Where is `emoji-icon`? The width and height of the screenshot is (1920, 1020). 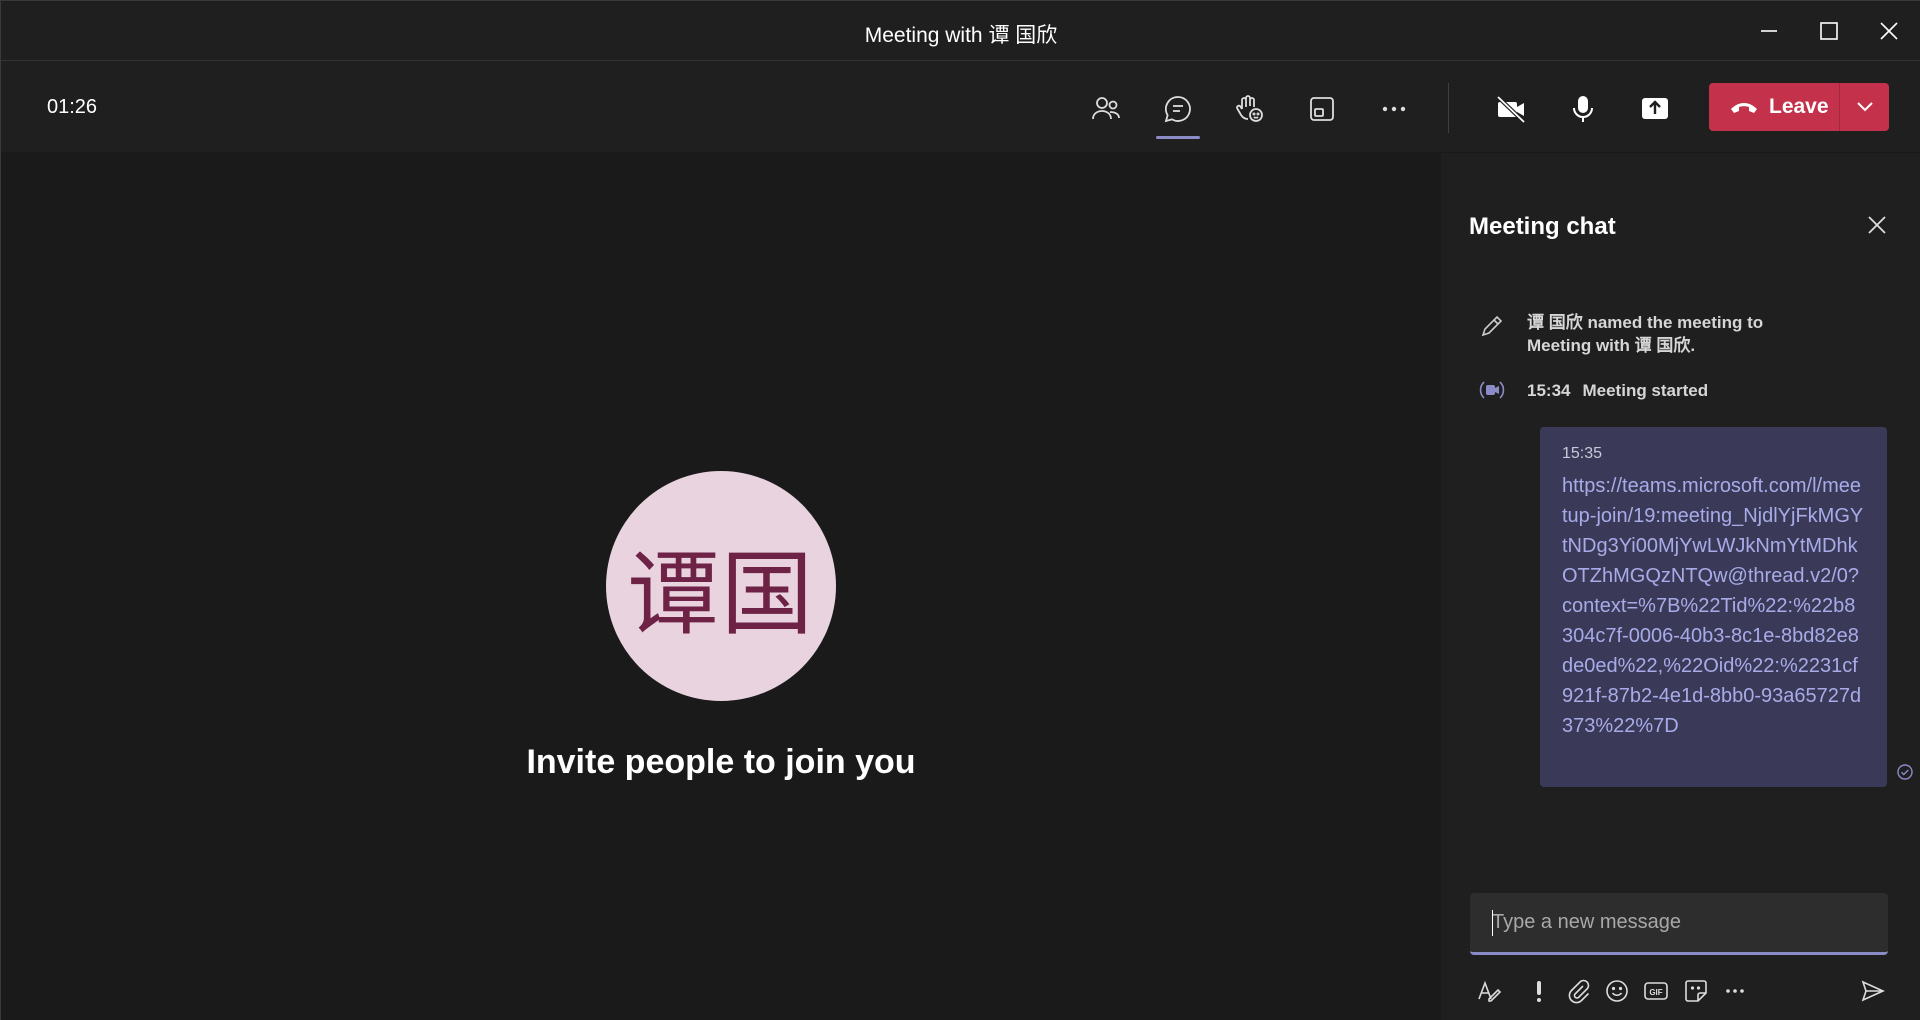 emoji-icon is located at coordinates (1617, 991).